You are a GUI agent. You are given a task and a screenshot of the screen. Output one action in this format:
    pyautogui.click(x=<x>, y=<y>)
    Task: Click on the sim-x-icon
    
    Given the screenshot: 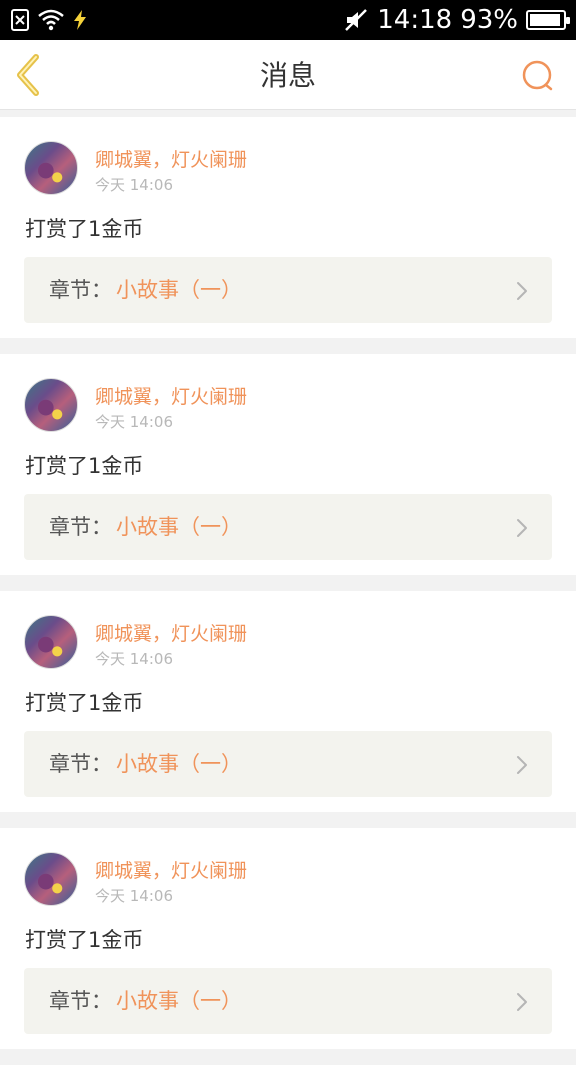 What is the action you would take?
    pyautogui.click(x=20, y=20)
    